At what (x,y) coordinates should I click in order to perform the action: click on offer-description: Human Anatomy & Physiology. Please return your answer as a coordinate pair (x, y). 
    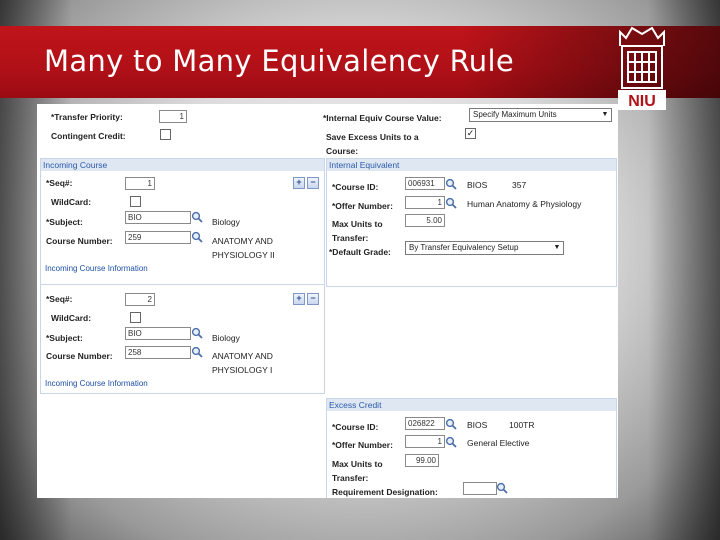
    Looking at the image, I should click on (524, 204).